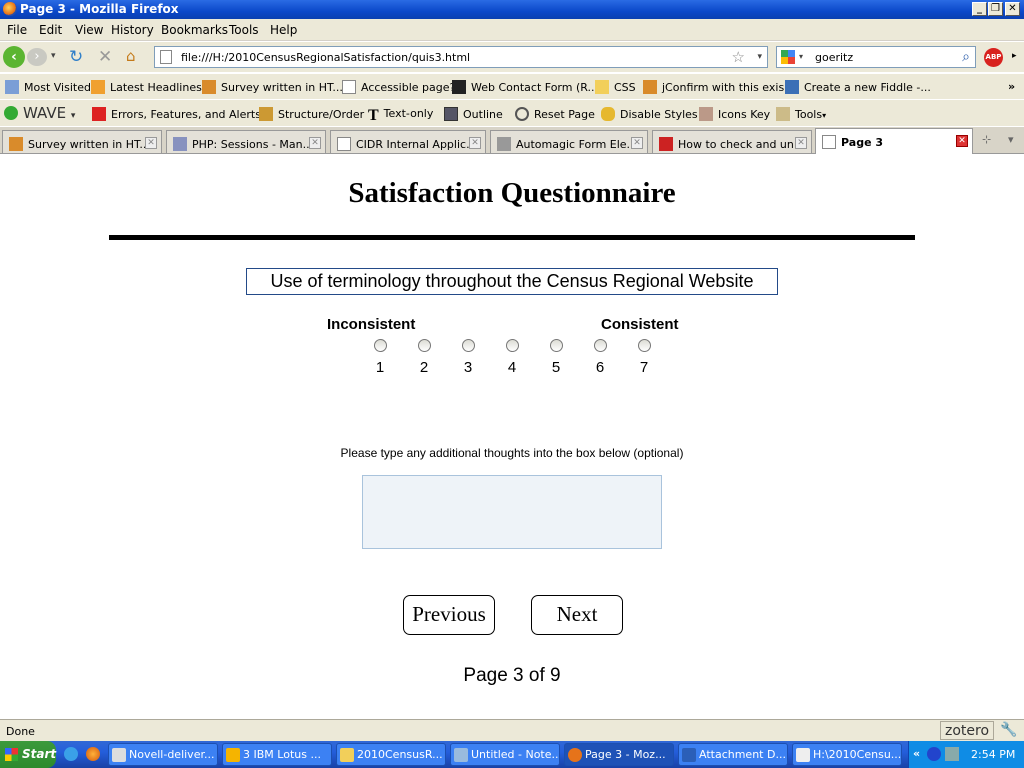  What do you see at coordinates (99, 114) in the screenshot?
I see `error-icon` at bounding box center [99, 114].